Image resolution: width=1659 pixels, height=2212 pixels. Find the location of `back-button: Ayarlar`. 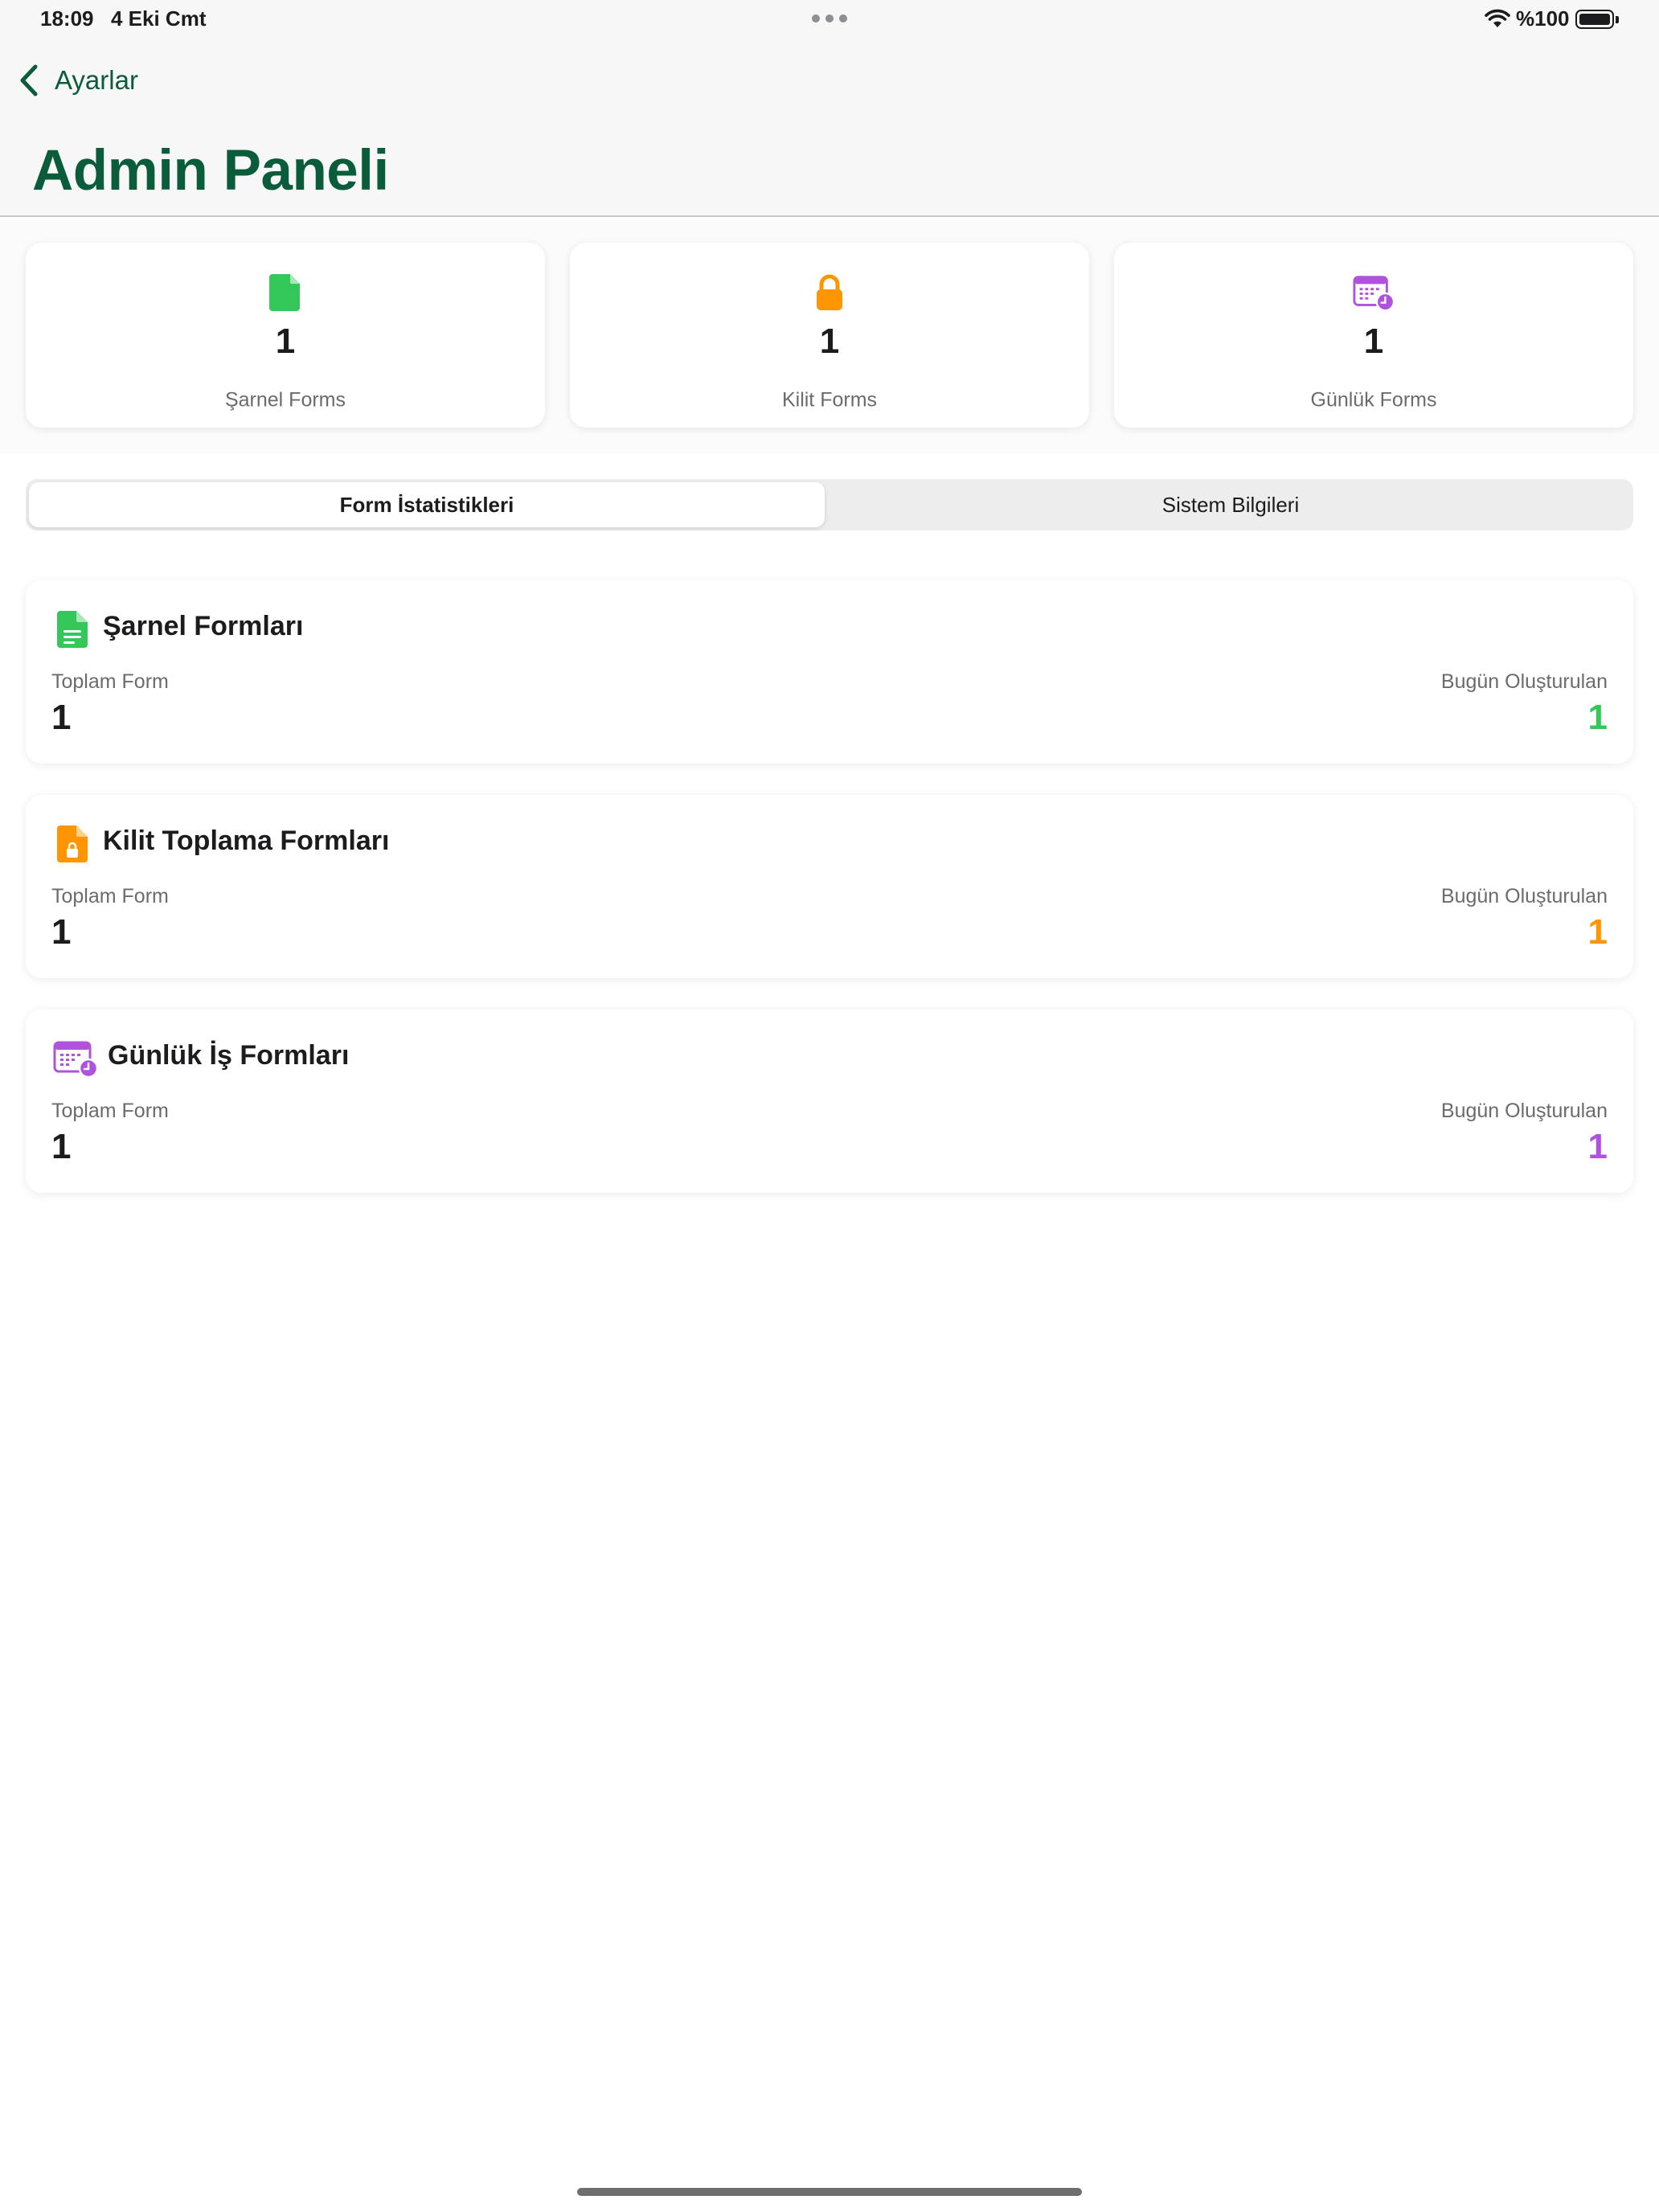

back-button: Ayarlar is located at coordinates (78, 80).